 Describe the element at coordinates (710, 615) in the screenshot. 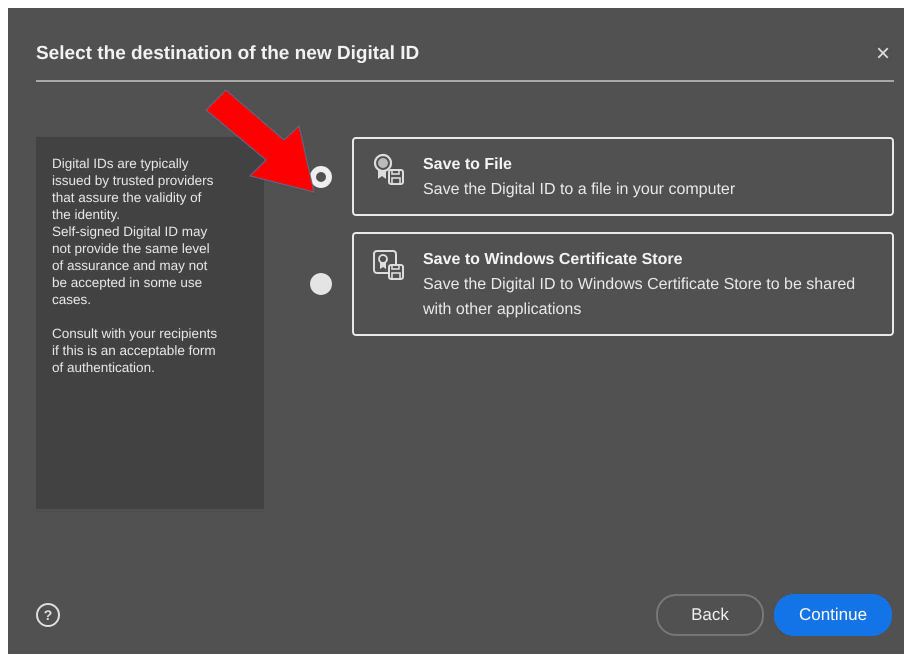

I see `back-button: Back` at that location.